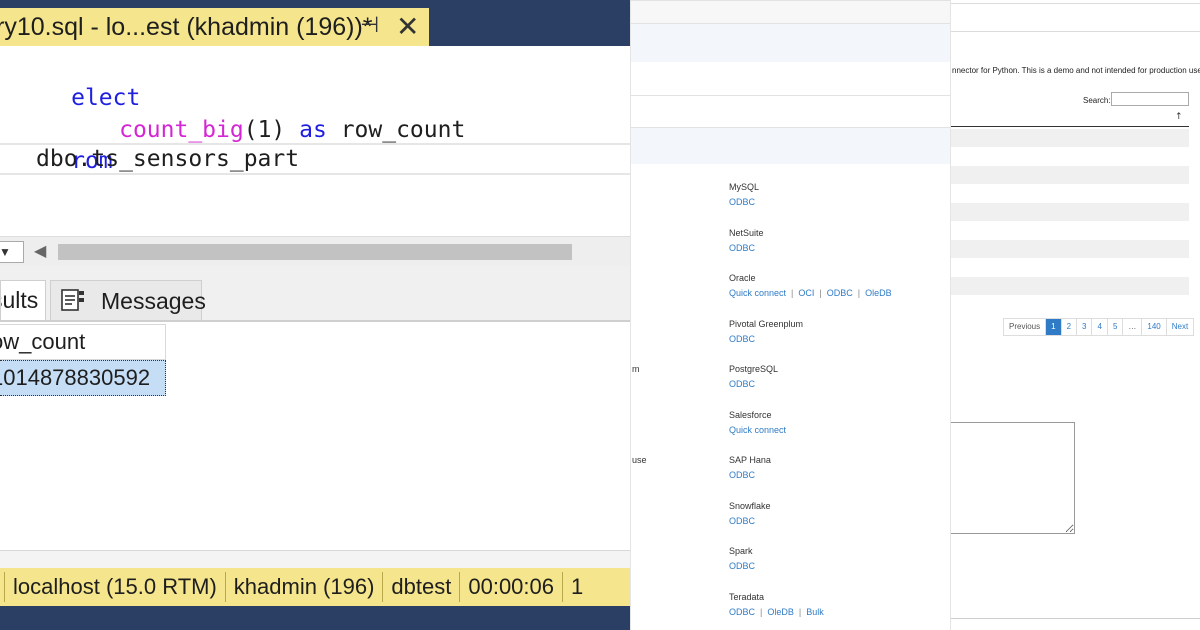 This screenshot has width=1200, height=630. I want to click on query-tab-title: ry10.sql - lo...est (khadmin (196))*, so click(186, 27).